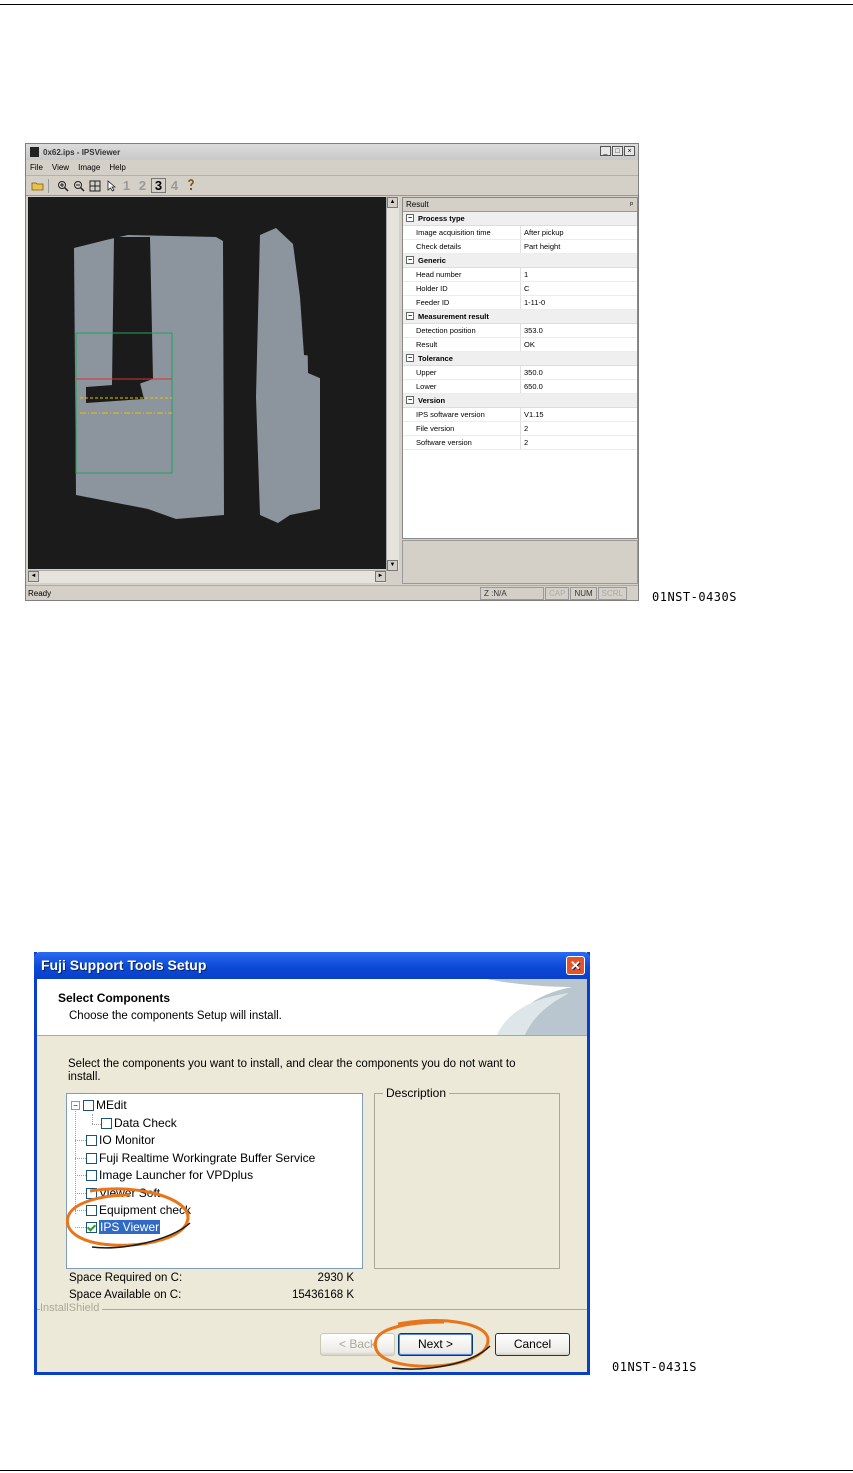 The width and height of the screenshot is (853, 1473). What do you see at coordinates (91, 1140) in the screenshot?
I see `checkbox-io-monitor` at bounding box center [91, 1140].